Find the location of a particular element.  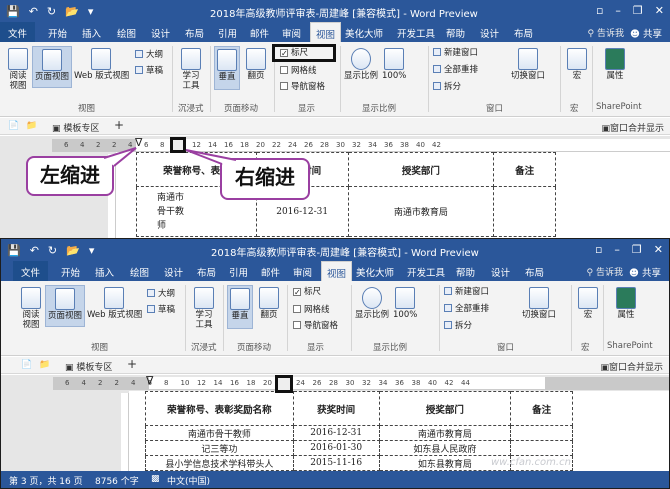

language-indicator: 中文(中国) is located at coordinates (188, 480).